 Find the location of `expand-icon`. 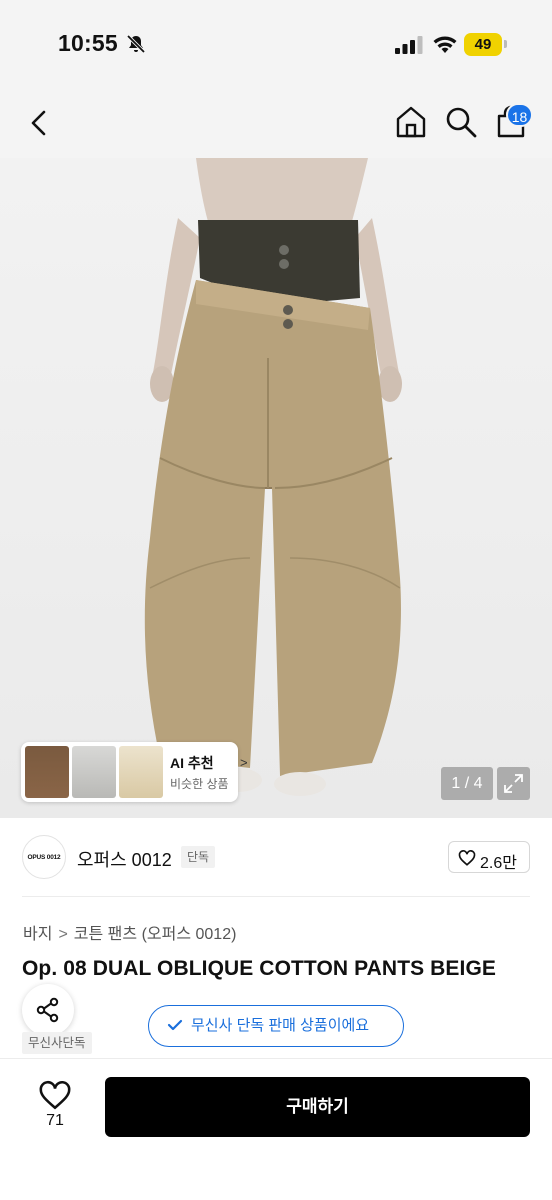

expand-icon is located at coordinates (513, 783).